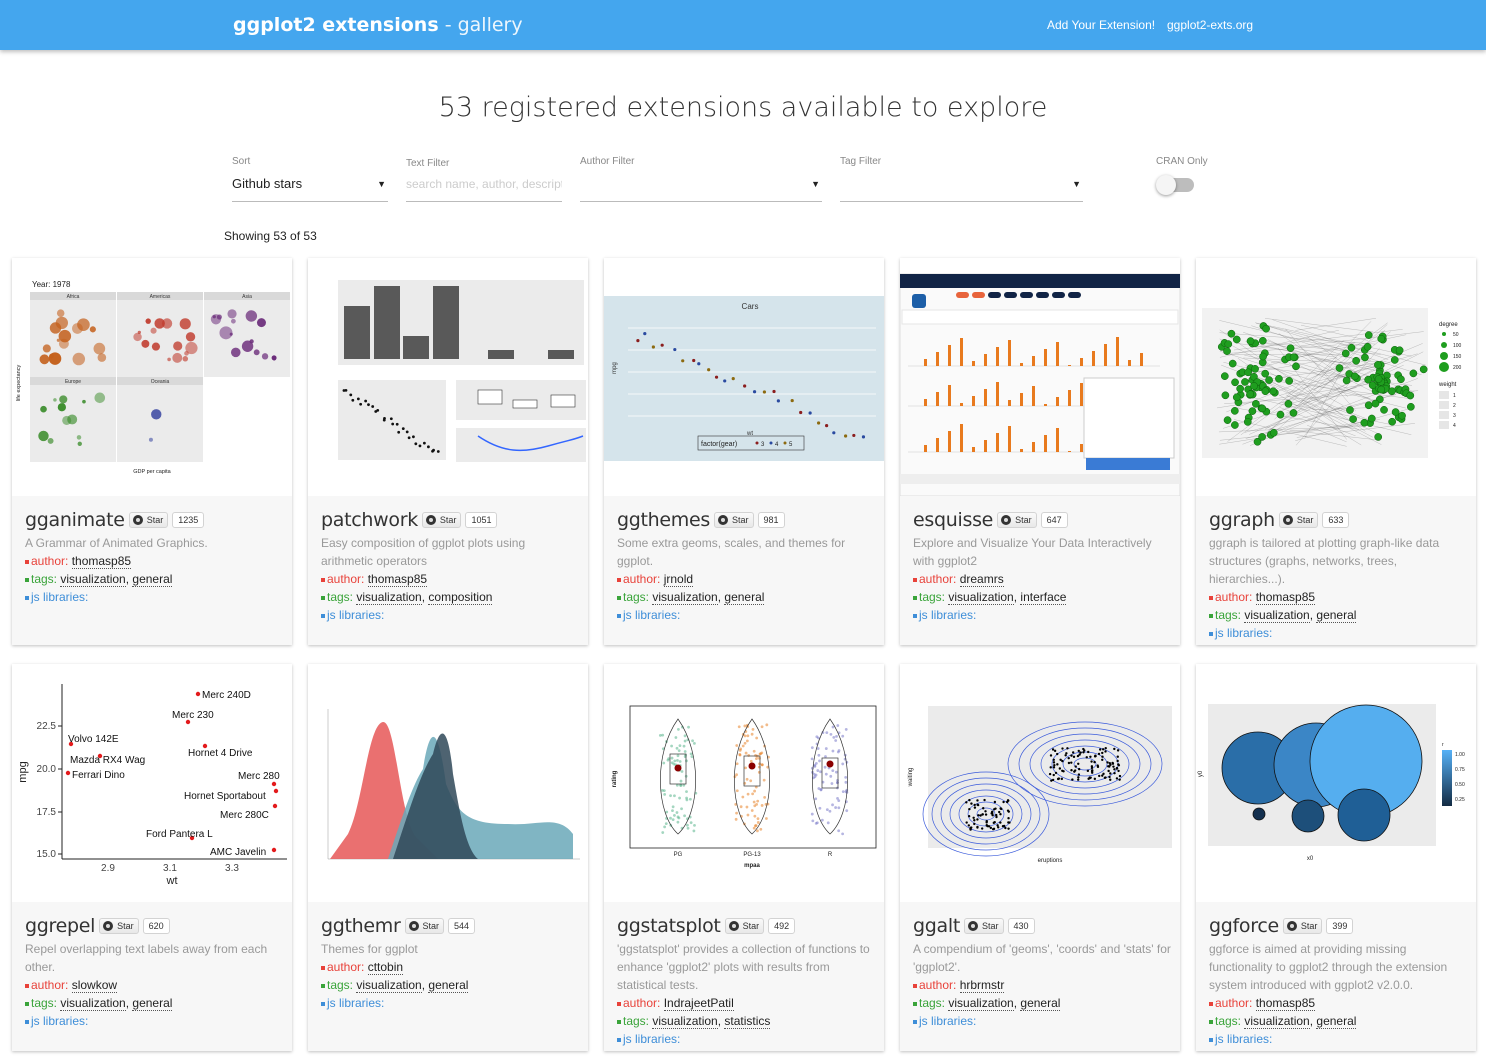 This screenshot has height=1063, width=1486. What do you see at coordinates (1210, 25) in the screenshot?
I see `ggplot2-exts-link: ggplot2-exts.org` at bounding box center [1210, 25].